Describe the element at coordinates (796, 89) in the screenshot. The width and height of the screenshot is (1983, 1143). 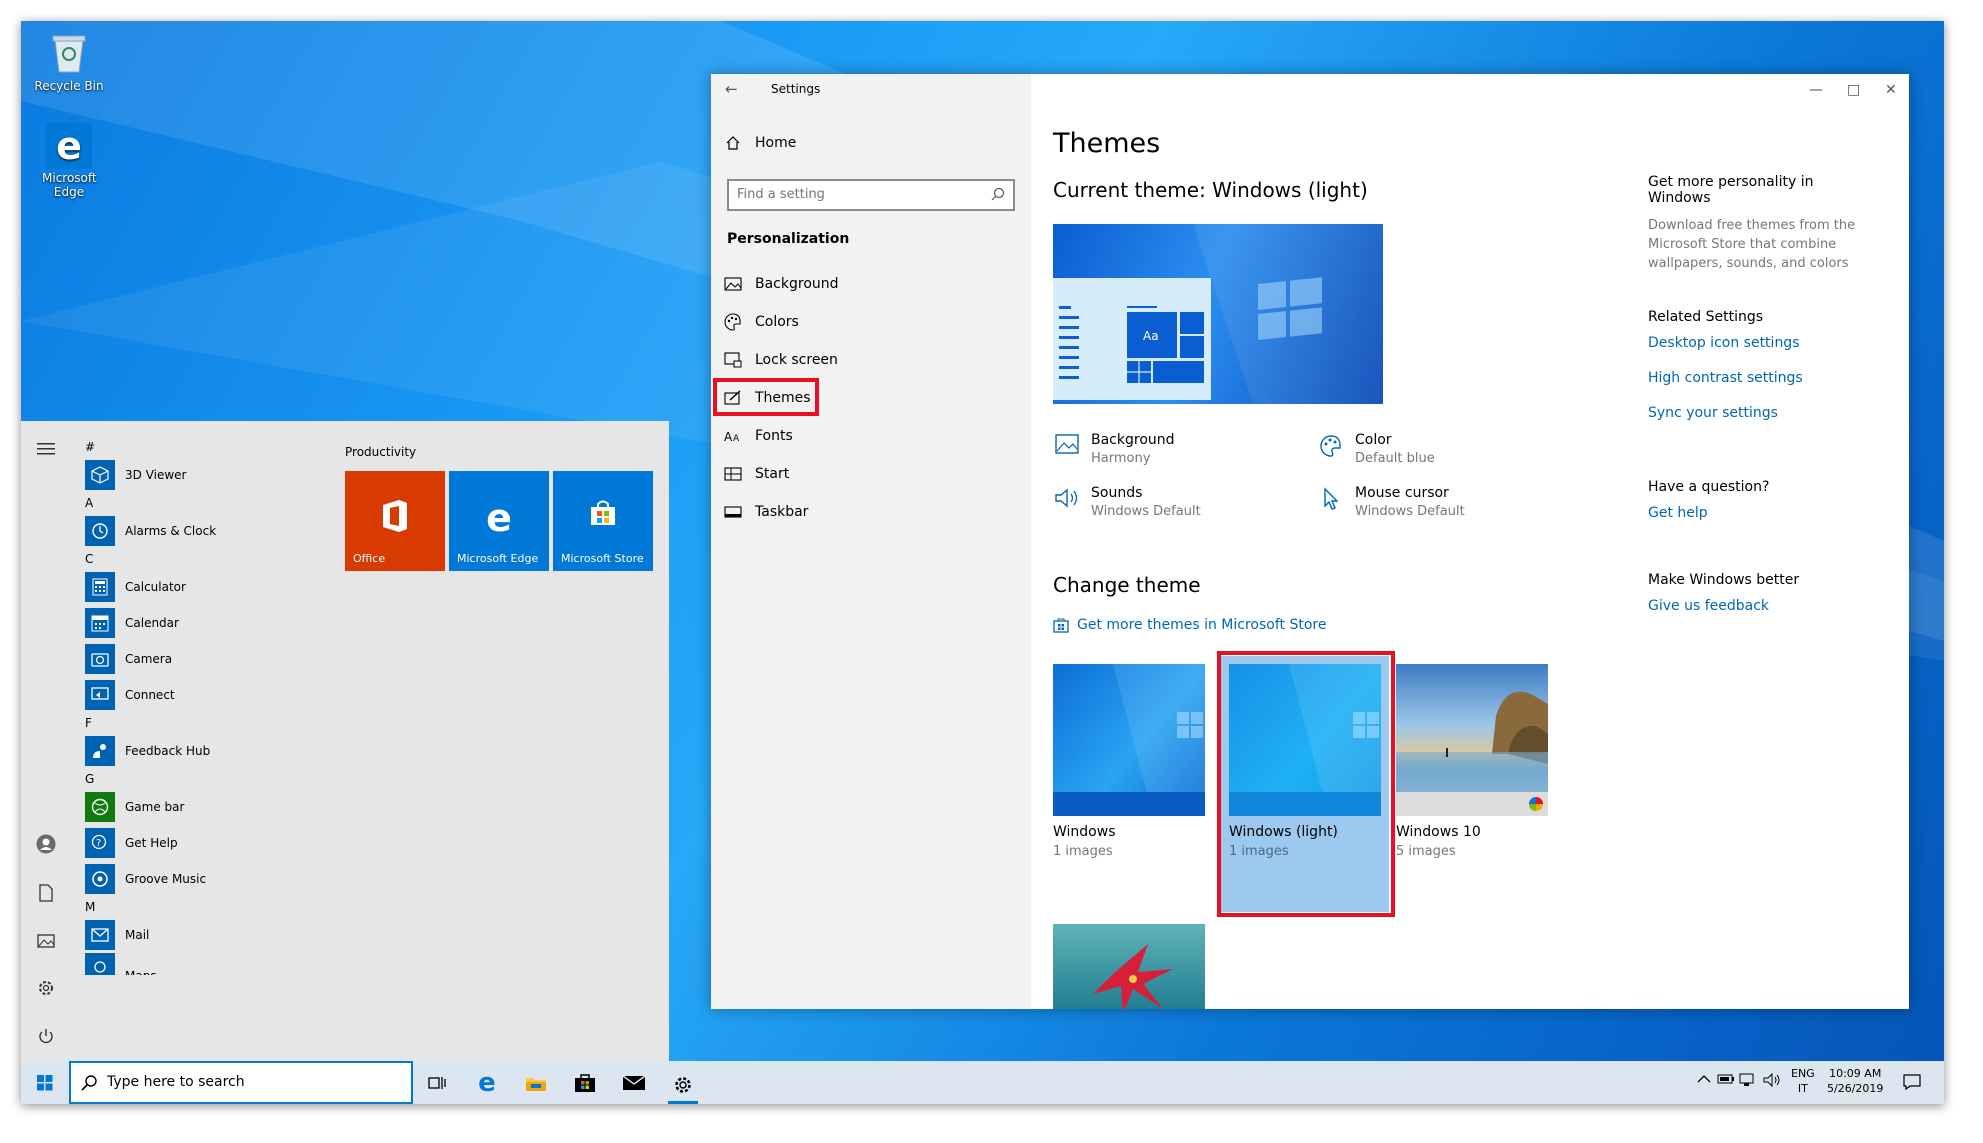
I see `window-title: Settings` at that location.